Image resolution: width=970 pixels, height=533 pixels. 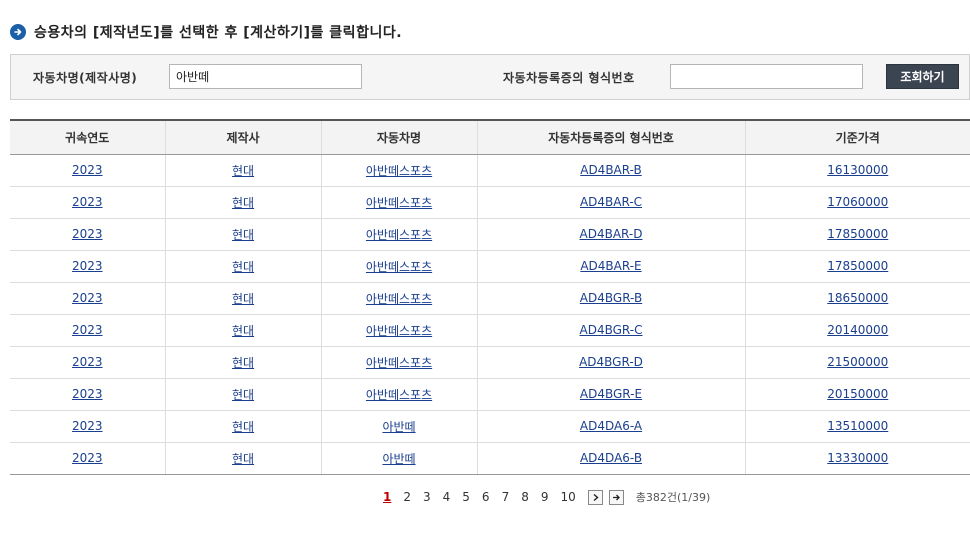 I want to click on base-price-link: 17060000, so click(x=857, y=202).